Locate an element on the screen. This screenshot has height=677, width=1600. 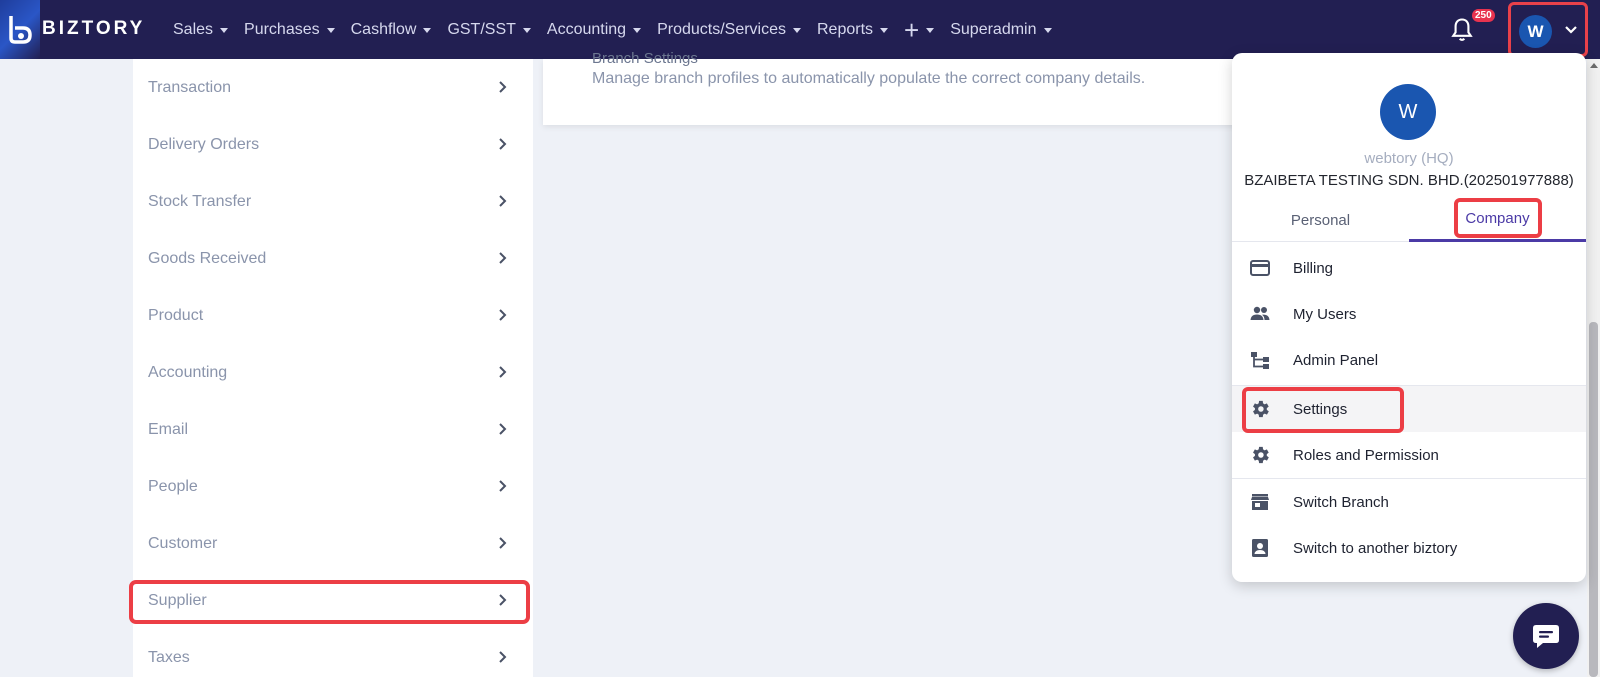
sidebar-item-label: Product is located at coordinates (176, 315).